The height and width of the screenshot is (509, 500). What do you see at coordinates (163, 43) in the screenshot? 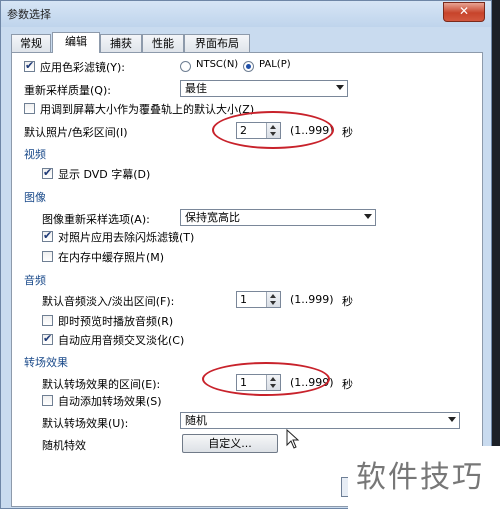
I see `tab-performance: 性能` at bounding box center [163, 43].